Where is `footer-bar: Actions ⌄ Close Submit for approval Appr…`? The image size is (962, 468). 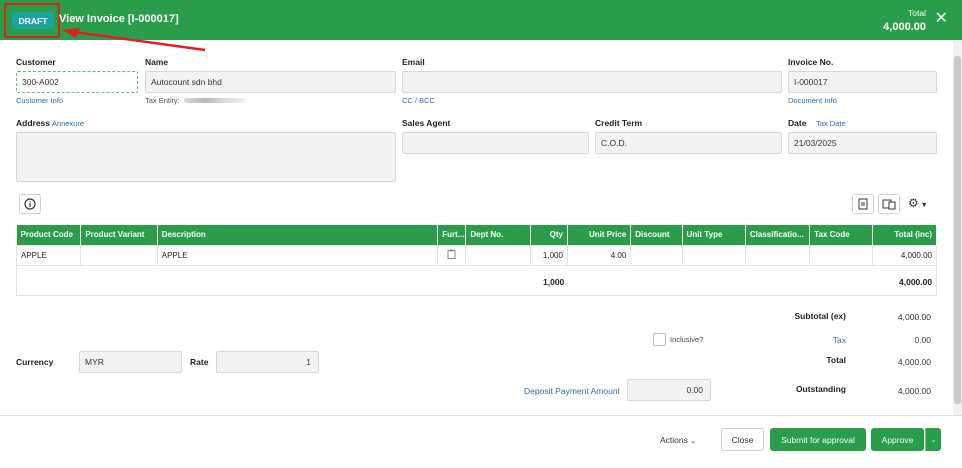
footer-bar: Actions ⌄ Close Submit for approval Appr… is located at coordinates (481, 441).